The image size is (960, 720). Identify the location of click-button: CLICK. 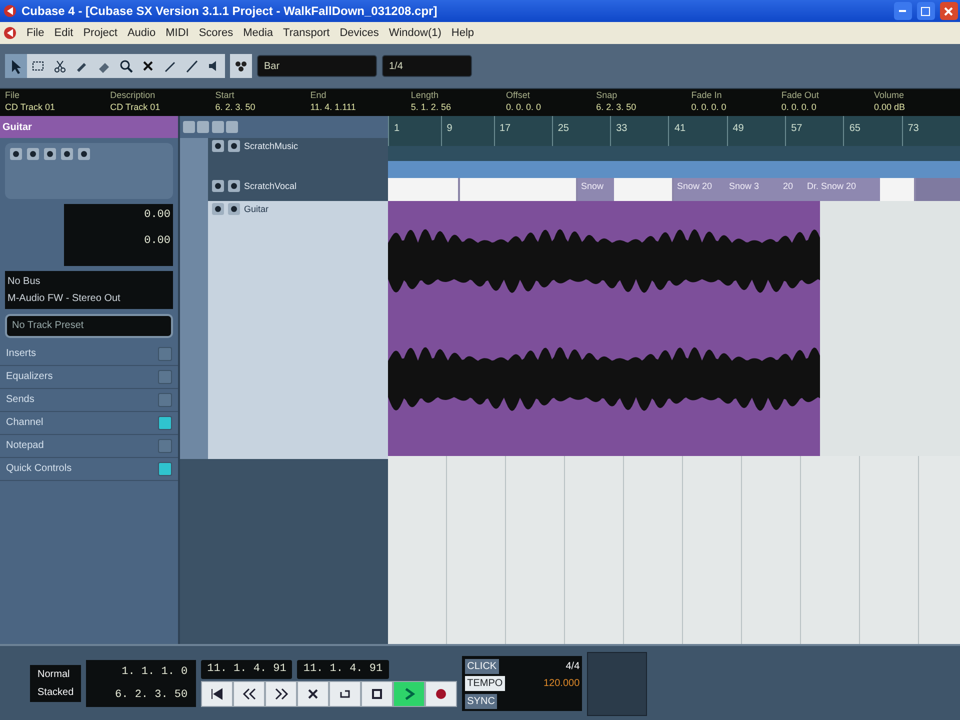
(482, 666).